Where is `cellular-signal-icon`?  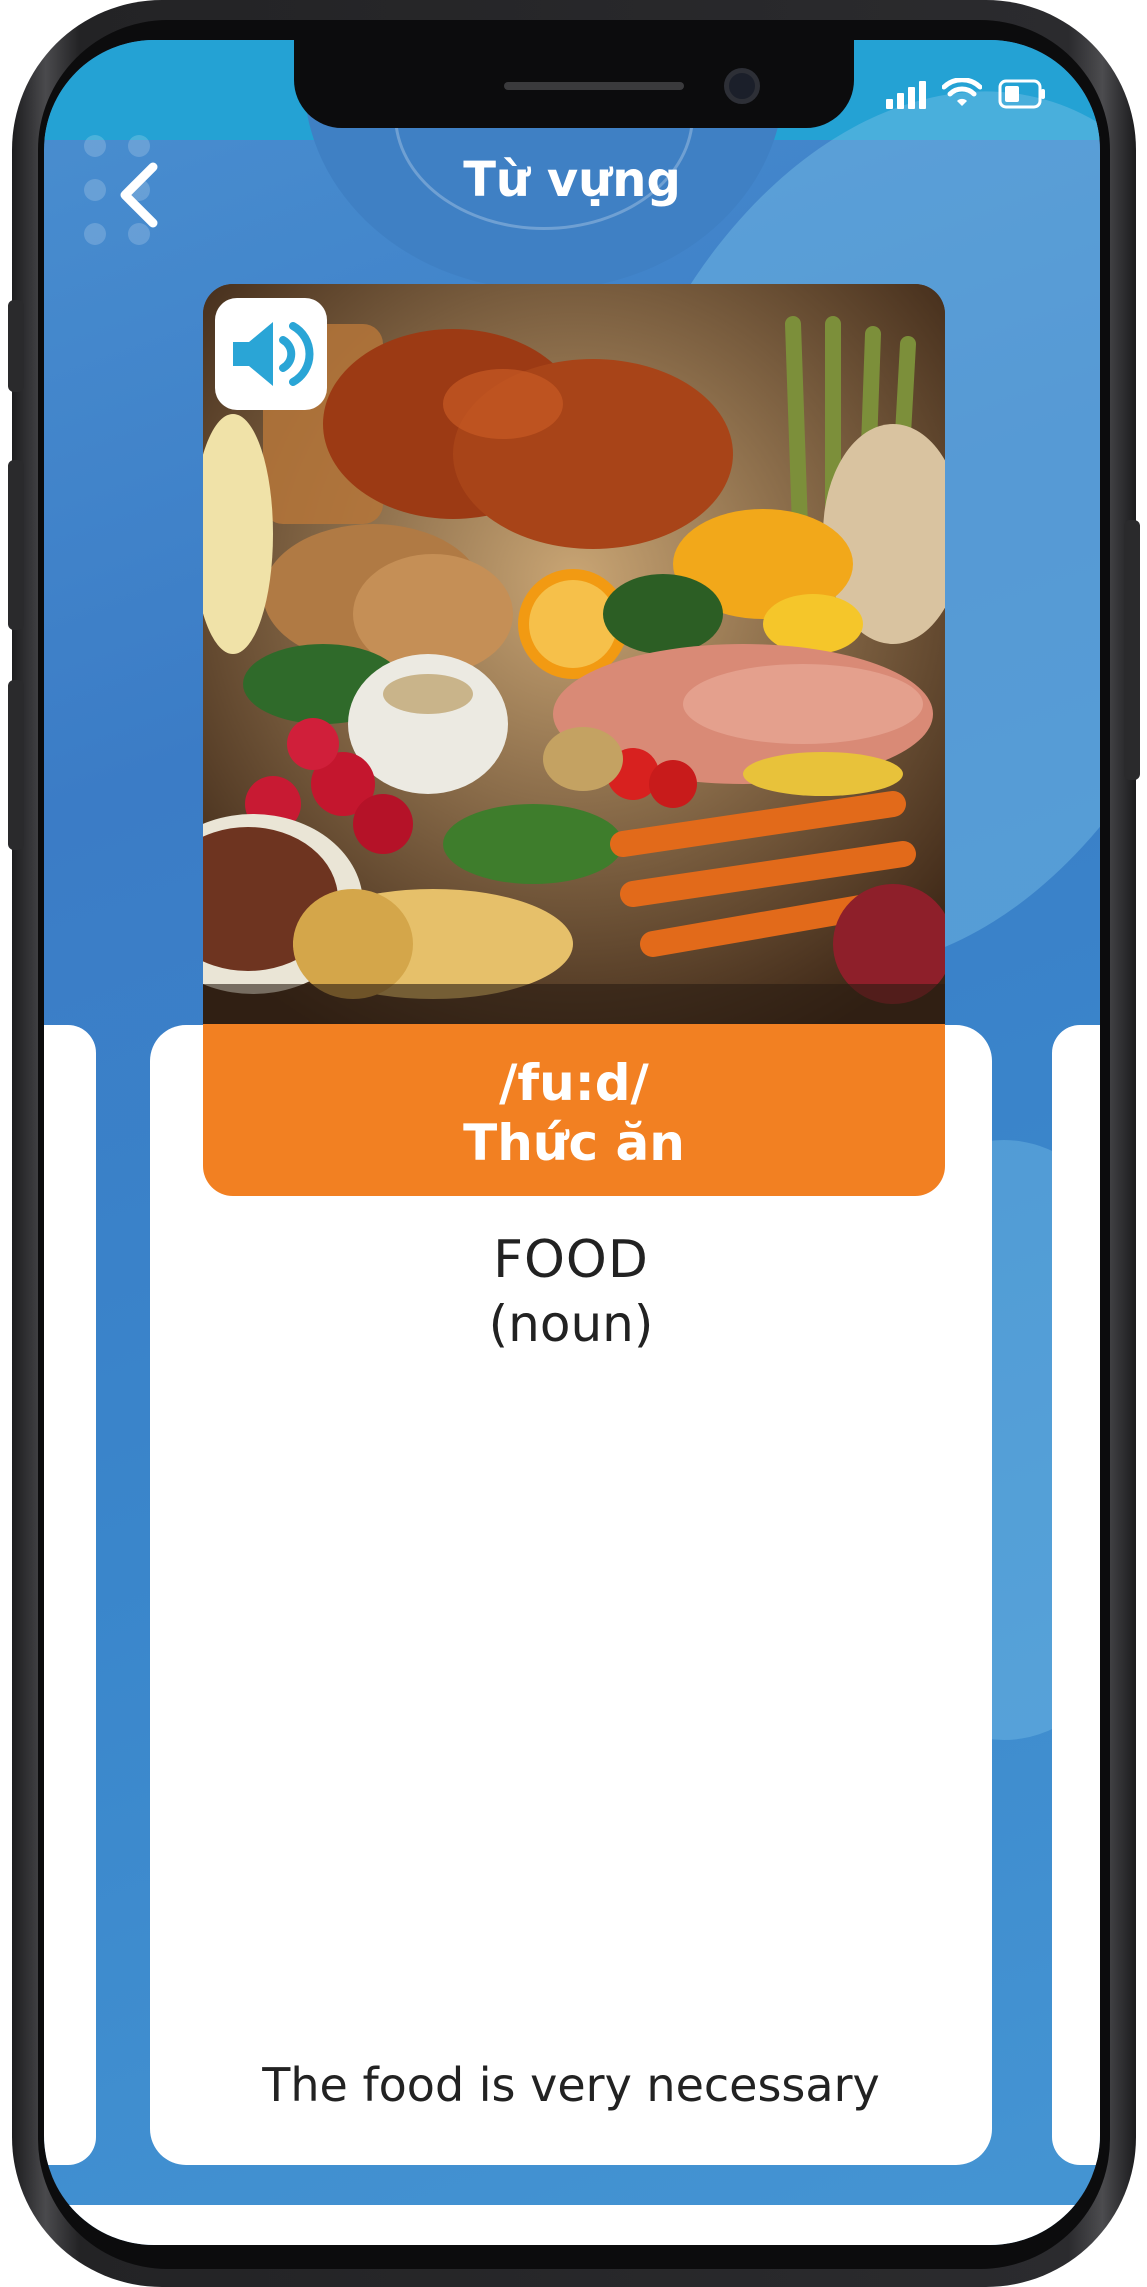 cellular-signal-icon is located at coordinates (906, 94).